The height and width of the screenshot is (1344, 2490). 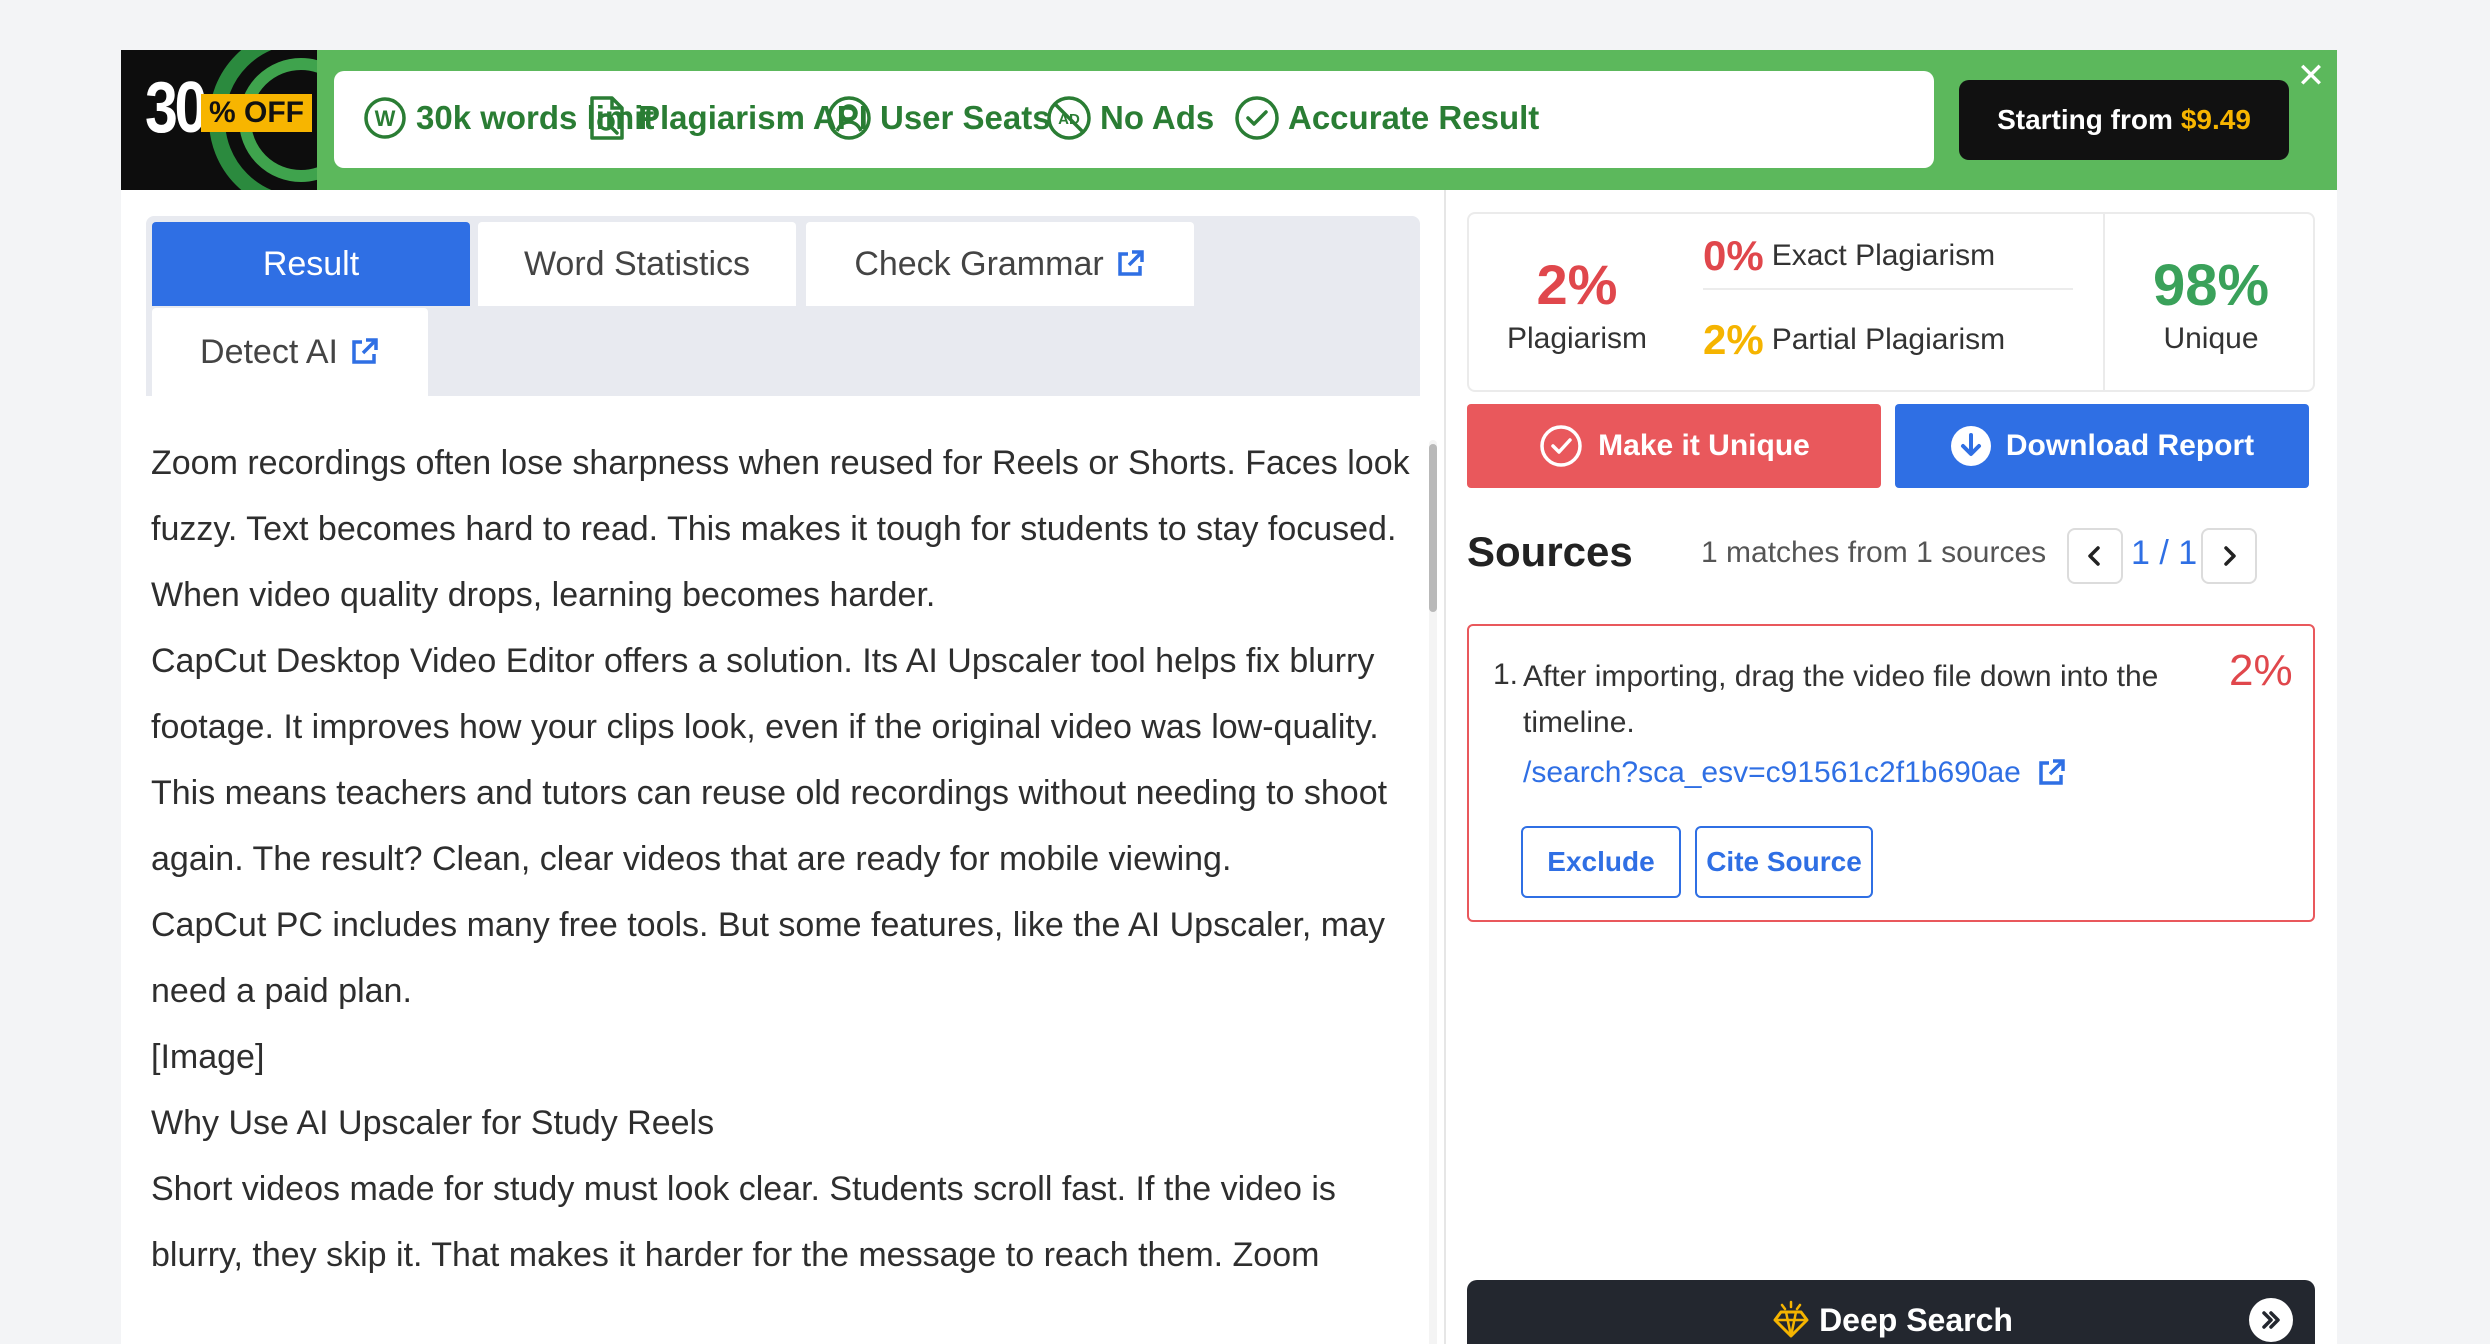 What do you see at coordinates (256, 113) in the screenshot?
I see `discount-tag: % OFF` at bounding box center [256, 113].